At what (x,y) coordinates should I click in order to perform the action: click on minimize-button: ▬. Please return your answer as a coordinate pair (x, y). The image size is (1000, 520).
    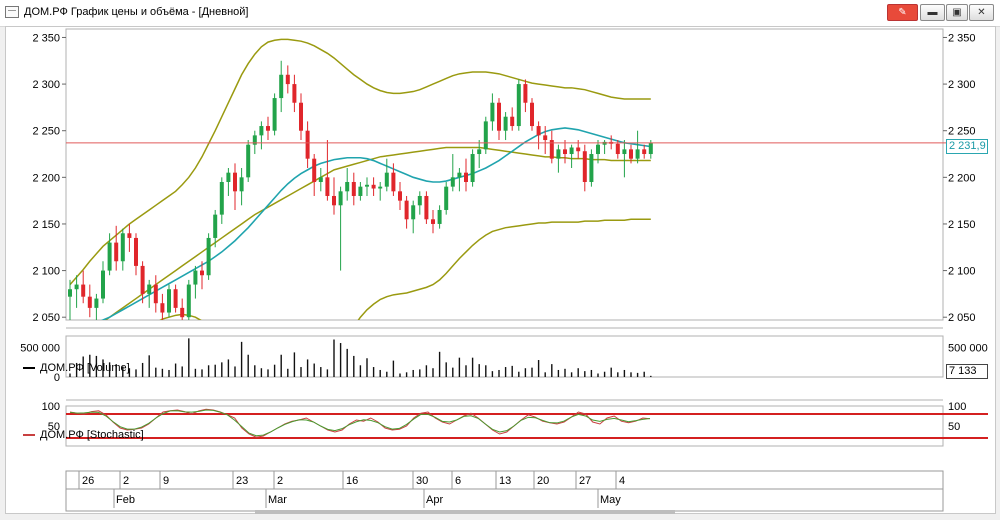
    Looking at the image, I should click on (932, 12).